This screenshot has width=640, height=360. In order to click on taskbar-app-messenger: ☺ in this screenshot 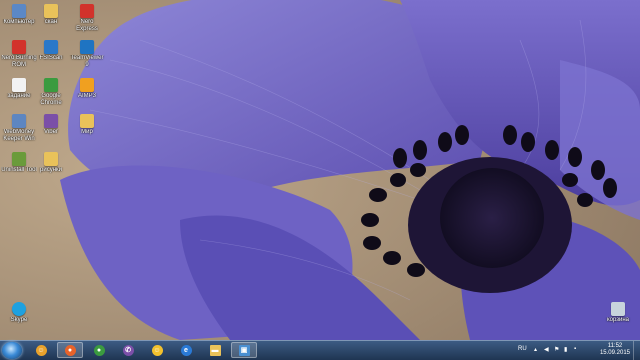, I will do `click(157, 350)`.